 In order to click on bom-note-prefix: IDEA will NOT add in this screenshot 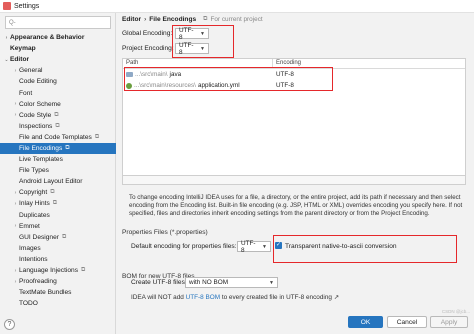, I will do `click(157, 297)`.